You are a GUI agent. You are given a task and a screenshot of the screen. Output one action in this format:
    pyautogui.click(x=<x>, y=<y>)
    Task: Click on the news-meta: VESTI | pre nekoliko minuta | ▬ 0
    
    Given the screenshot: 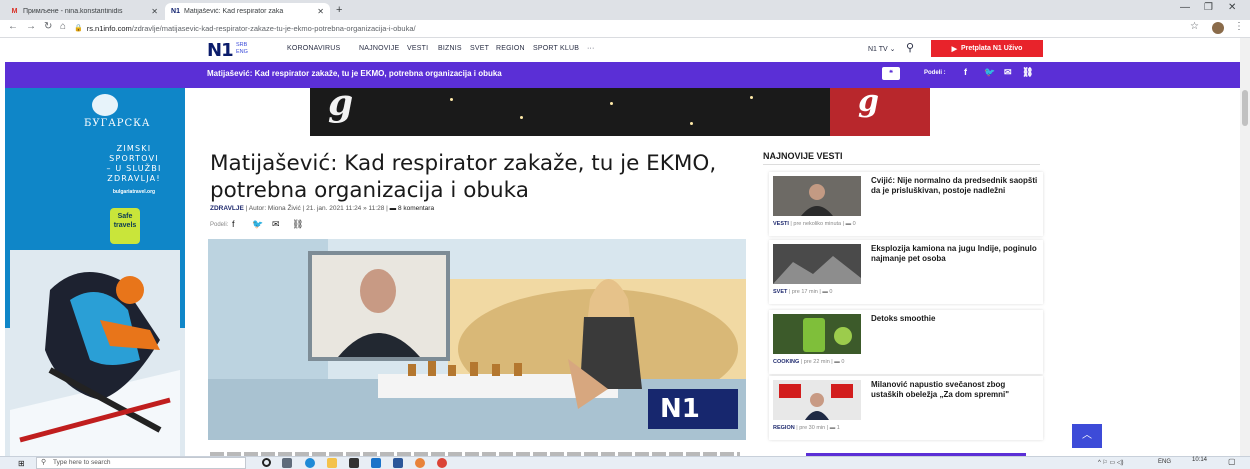 What is the action you would take?
    pyautogui.click(x=814, y=224)
    